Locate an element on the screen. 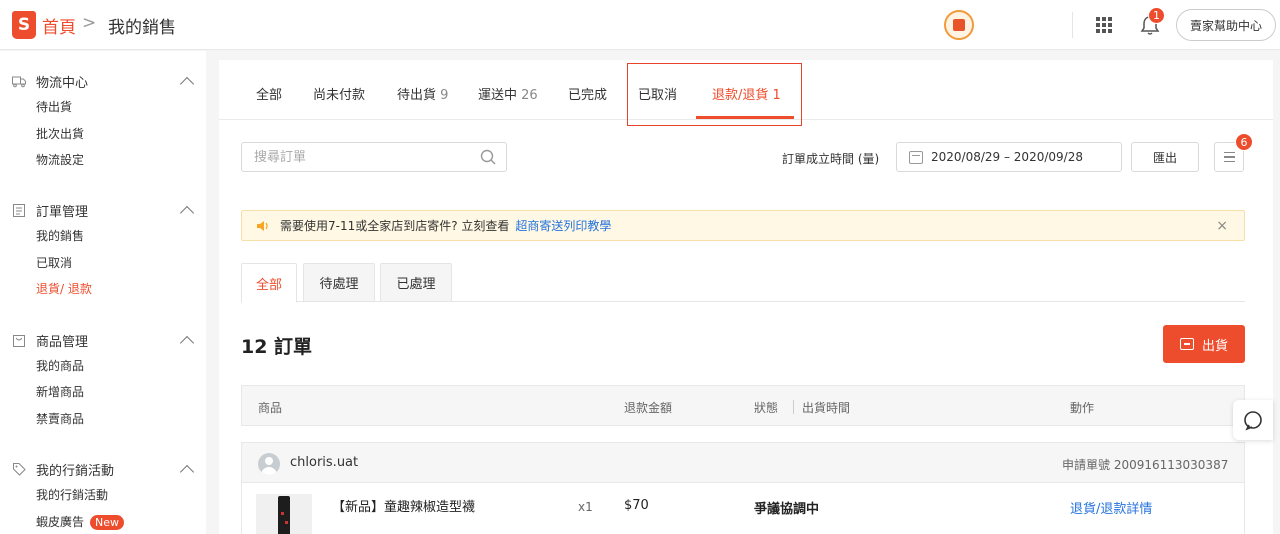 This screenshot has width=1280, height=534. sidebar-item-shopee-ads: 蝦皮廣告 New is located at coordinates (80, 521).